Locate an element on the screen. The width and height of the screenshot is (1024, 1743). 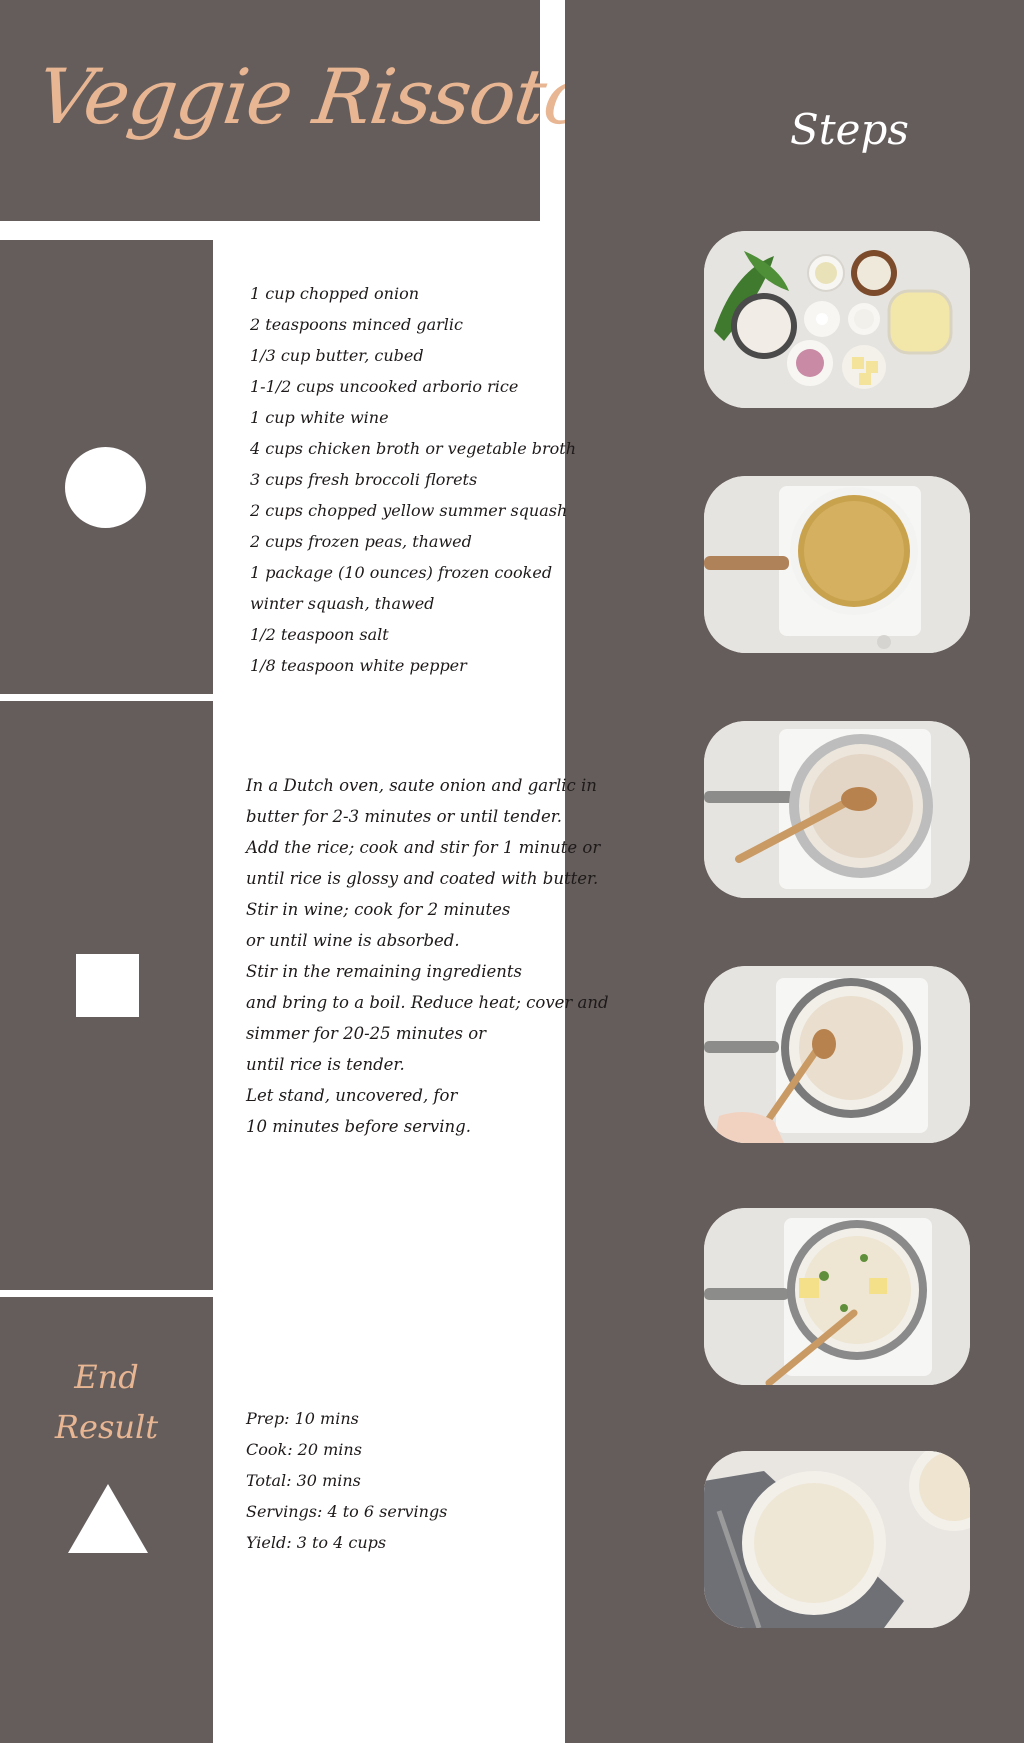
timing-item: Servings: 4 to 6 servings is located at coordinates (347, 1511).